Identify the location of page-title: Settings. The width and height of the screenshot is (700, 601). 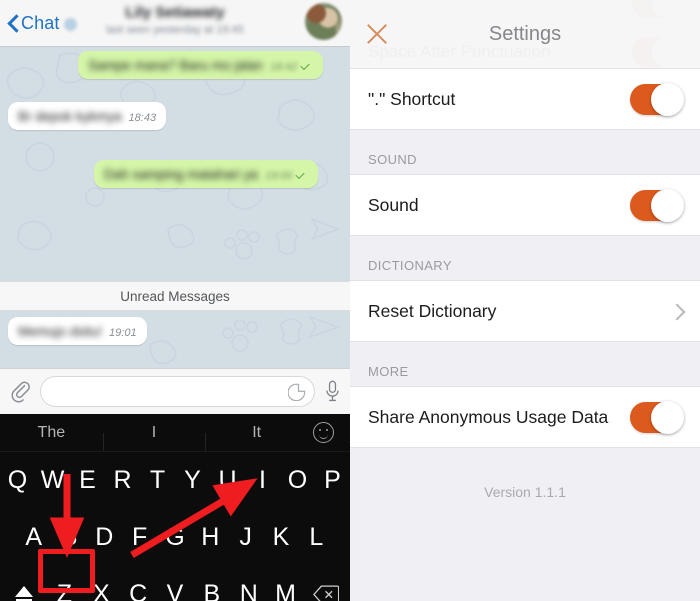
(525, 33).